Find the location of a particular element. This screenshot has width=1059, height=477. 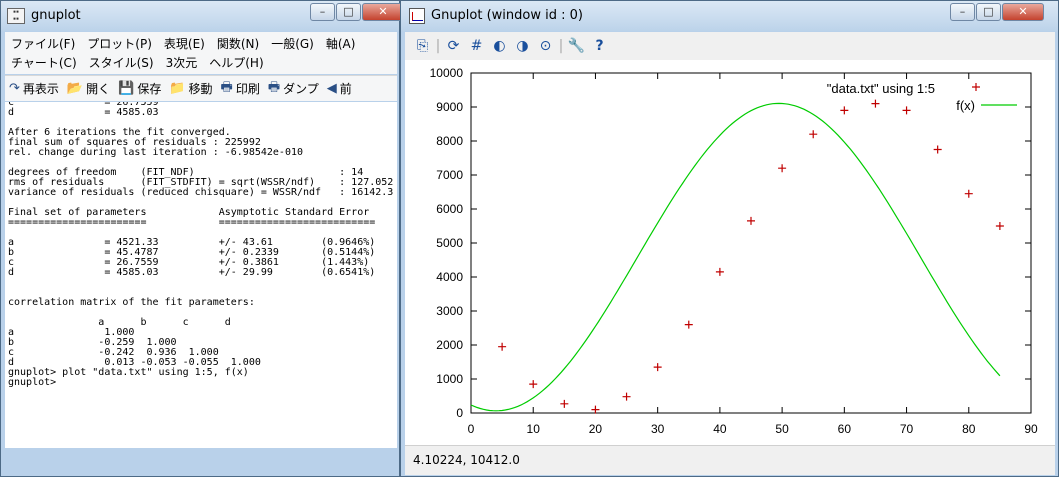

toolbar-button-4: 🖶 印刷 is located at coordinates (240, 89).